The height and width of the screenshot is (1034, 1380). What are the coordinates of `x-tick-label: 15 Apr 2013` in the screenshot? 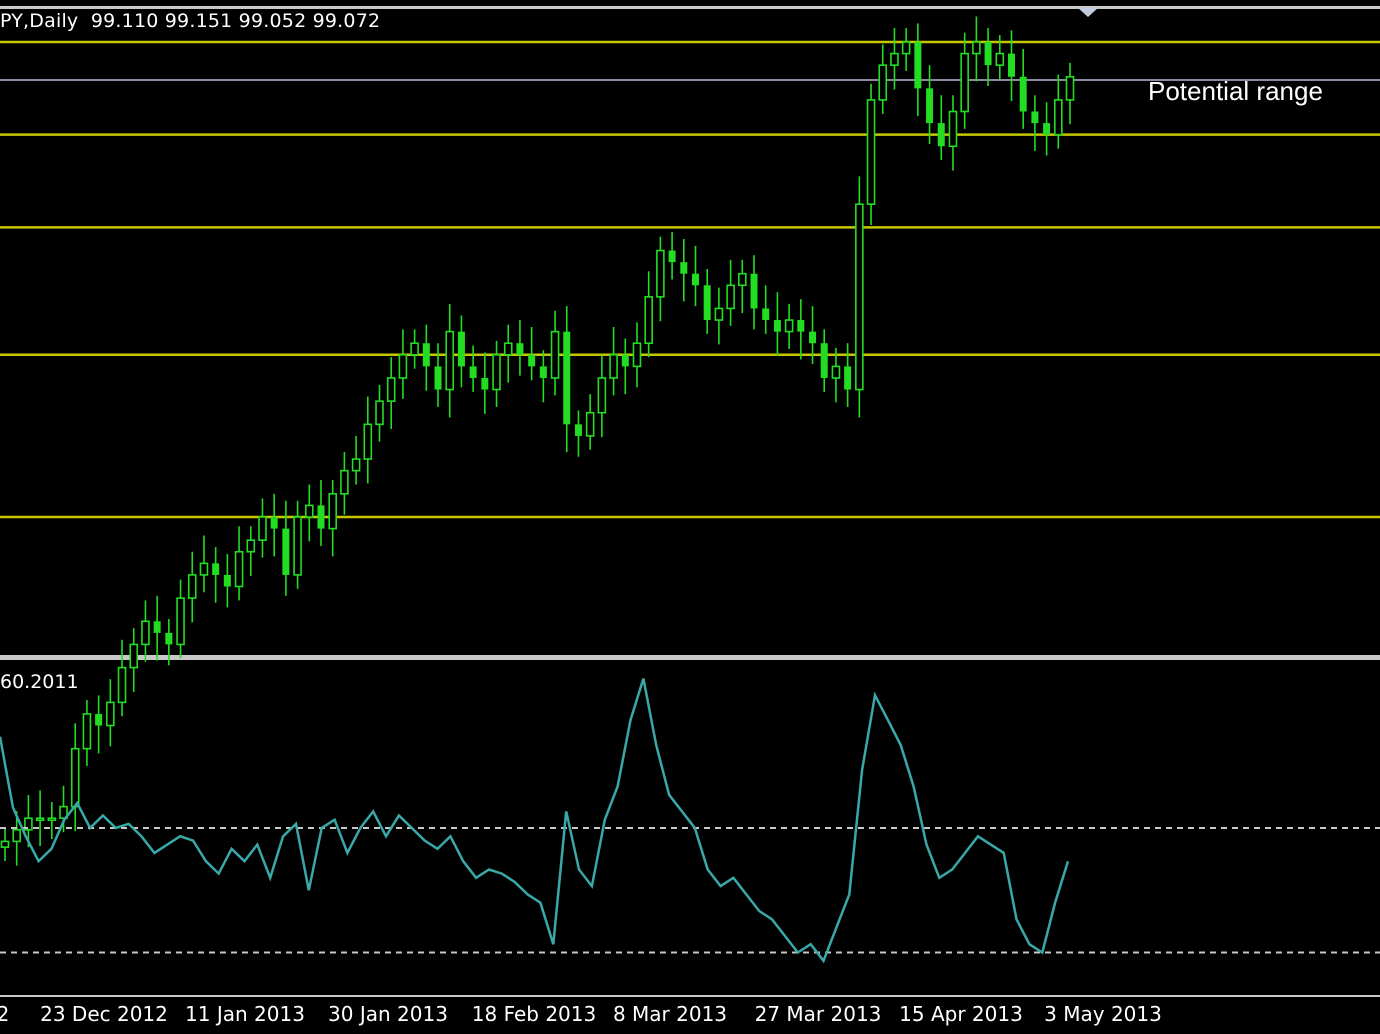 It's located at (961, 1014).